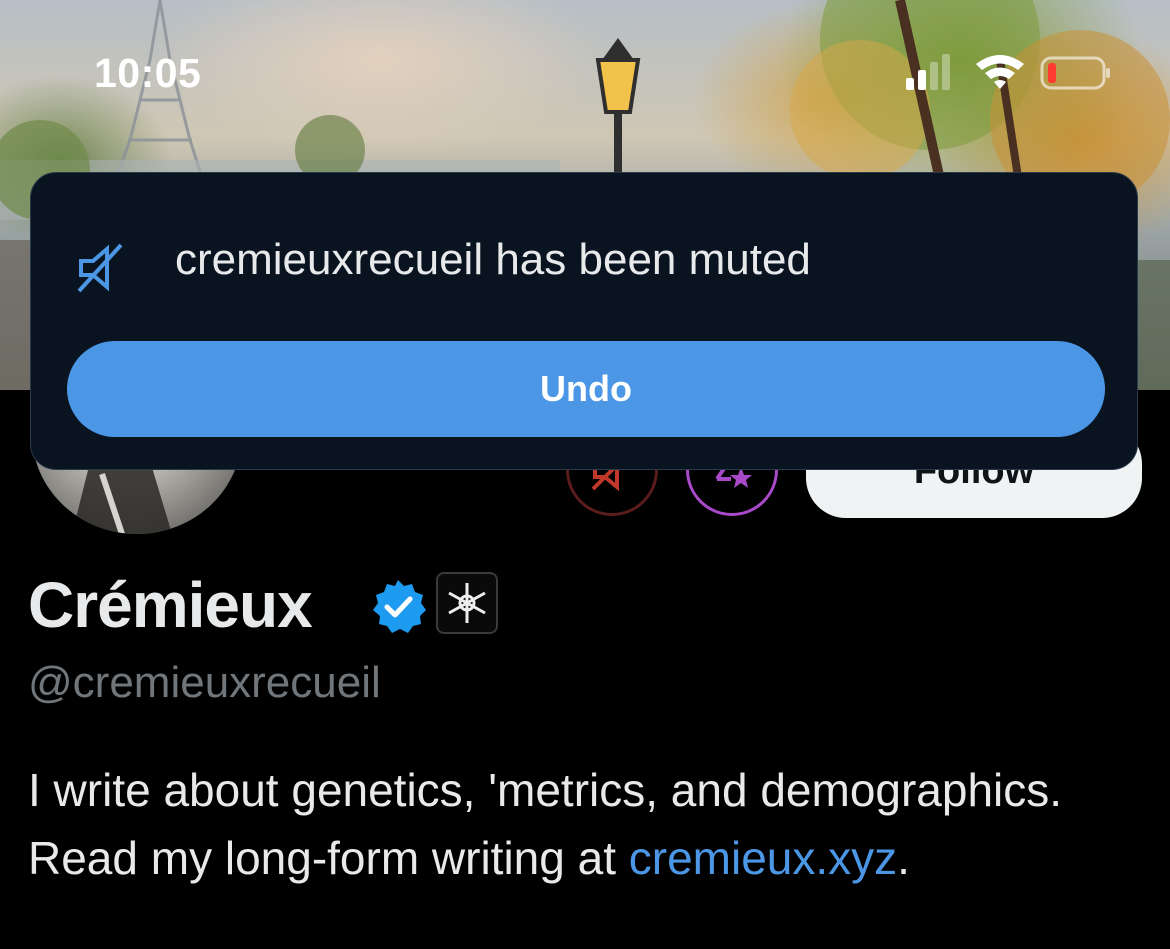  I want to click on profile-handle: @cremieuxrecueil, so click(204, 682).